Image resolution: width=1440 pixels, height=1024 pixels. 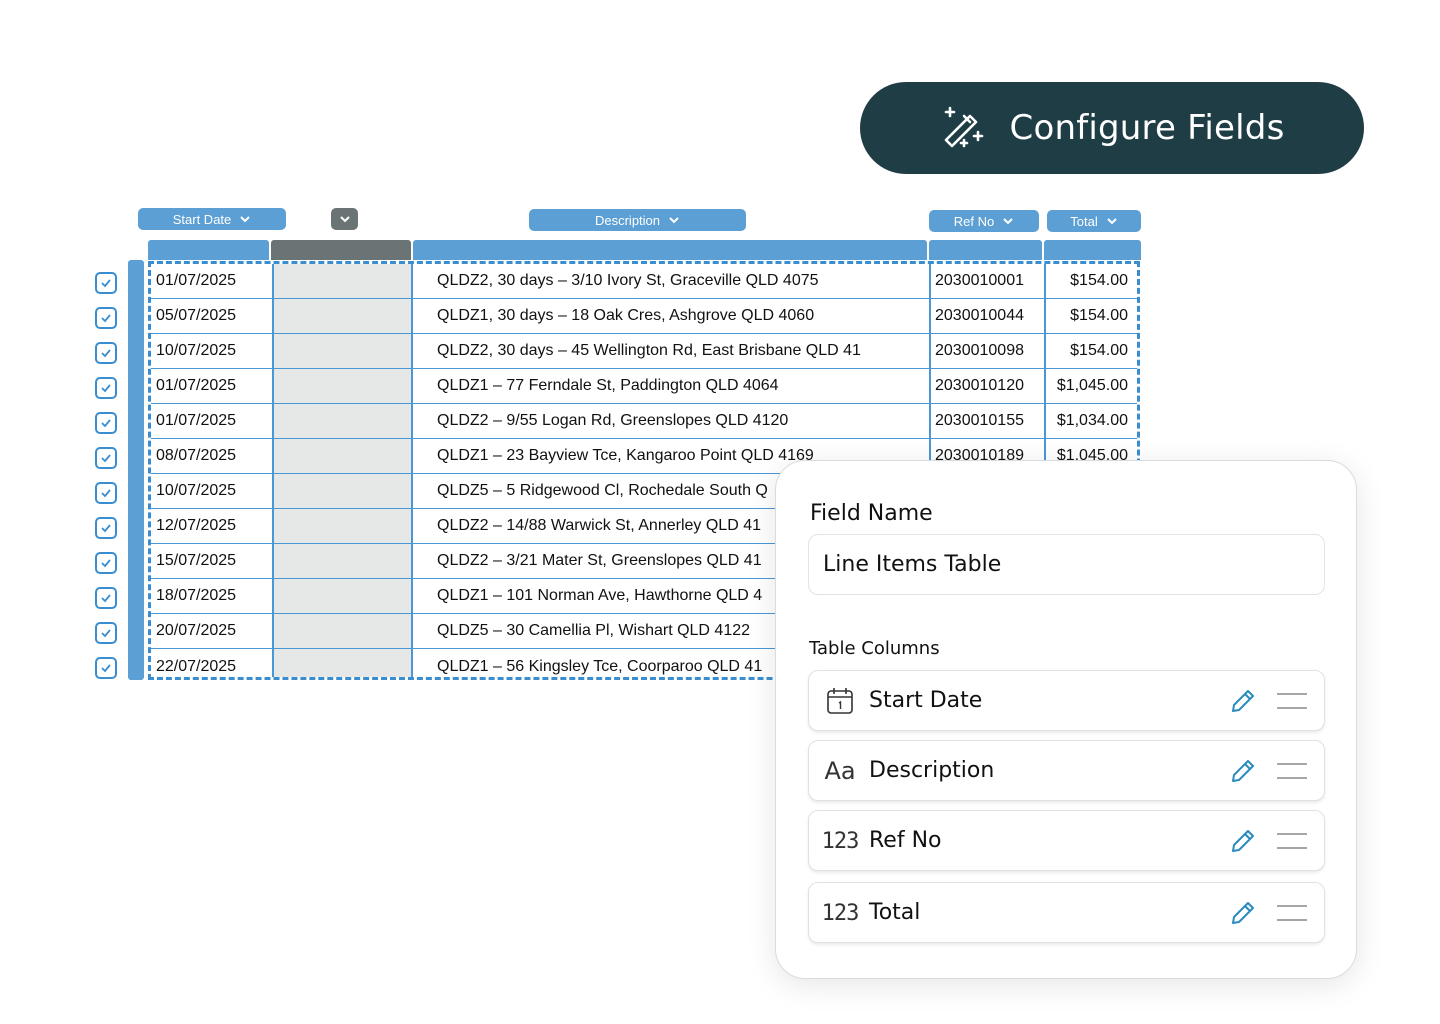 I want to click on field-name-label: Field Name, so click(x=871, y=513).